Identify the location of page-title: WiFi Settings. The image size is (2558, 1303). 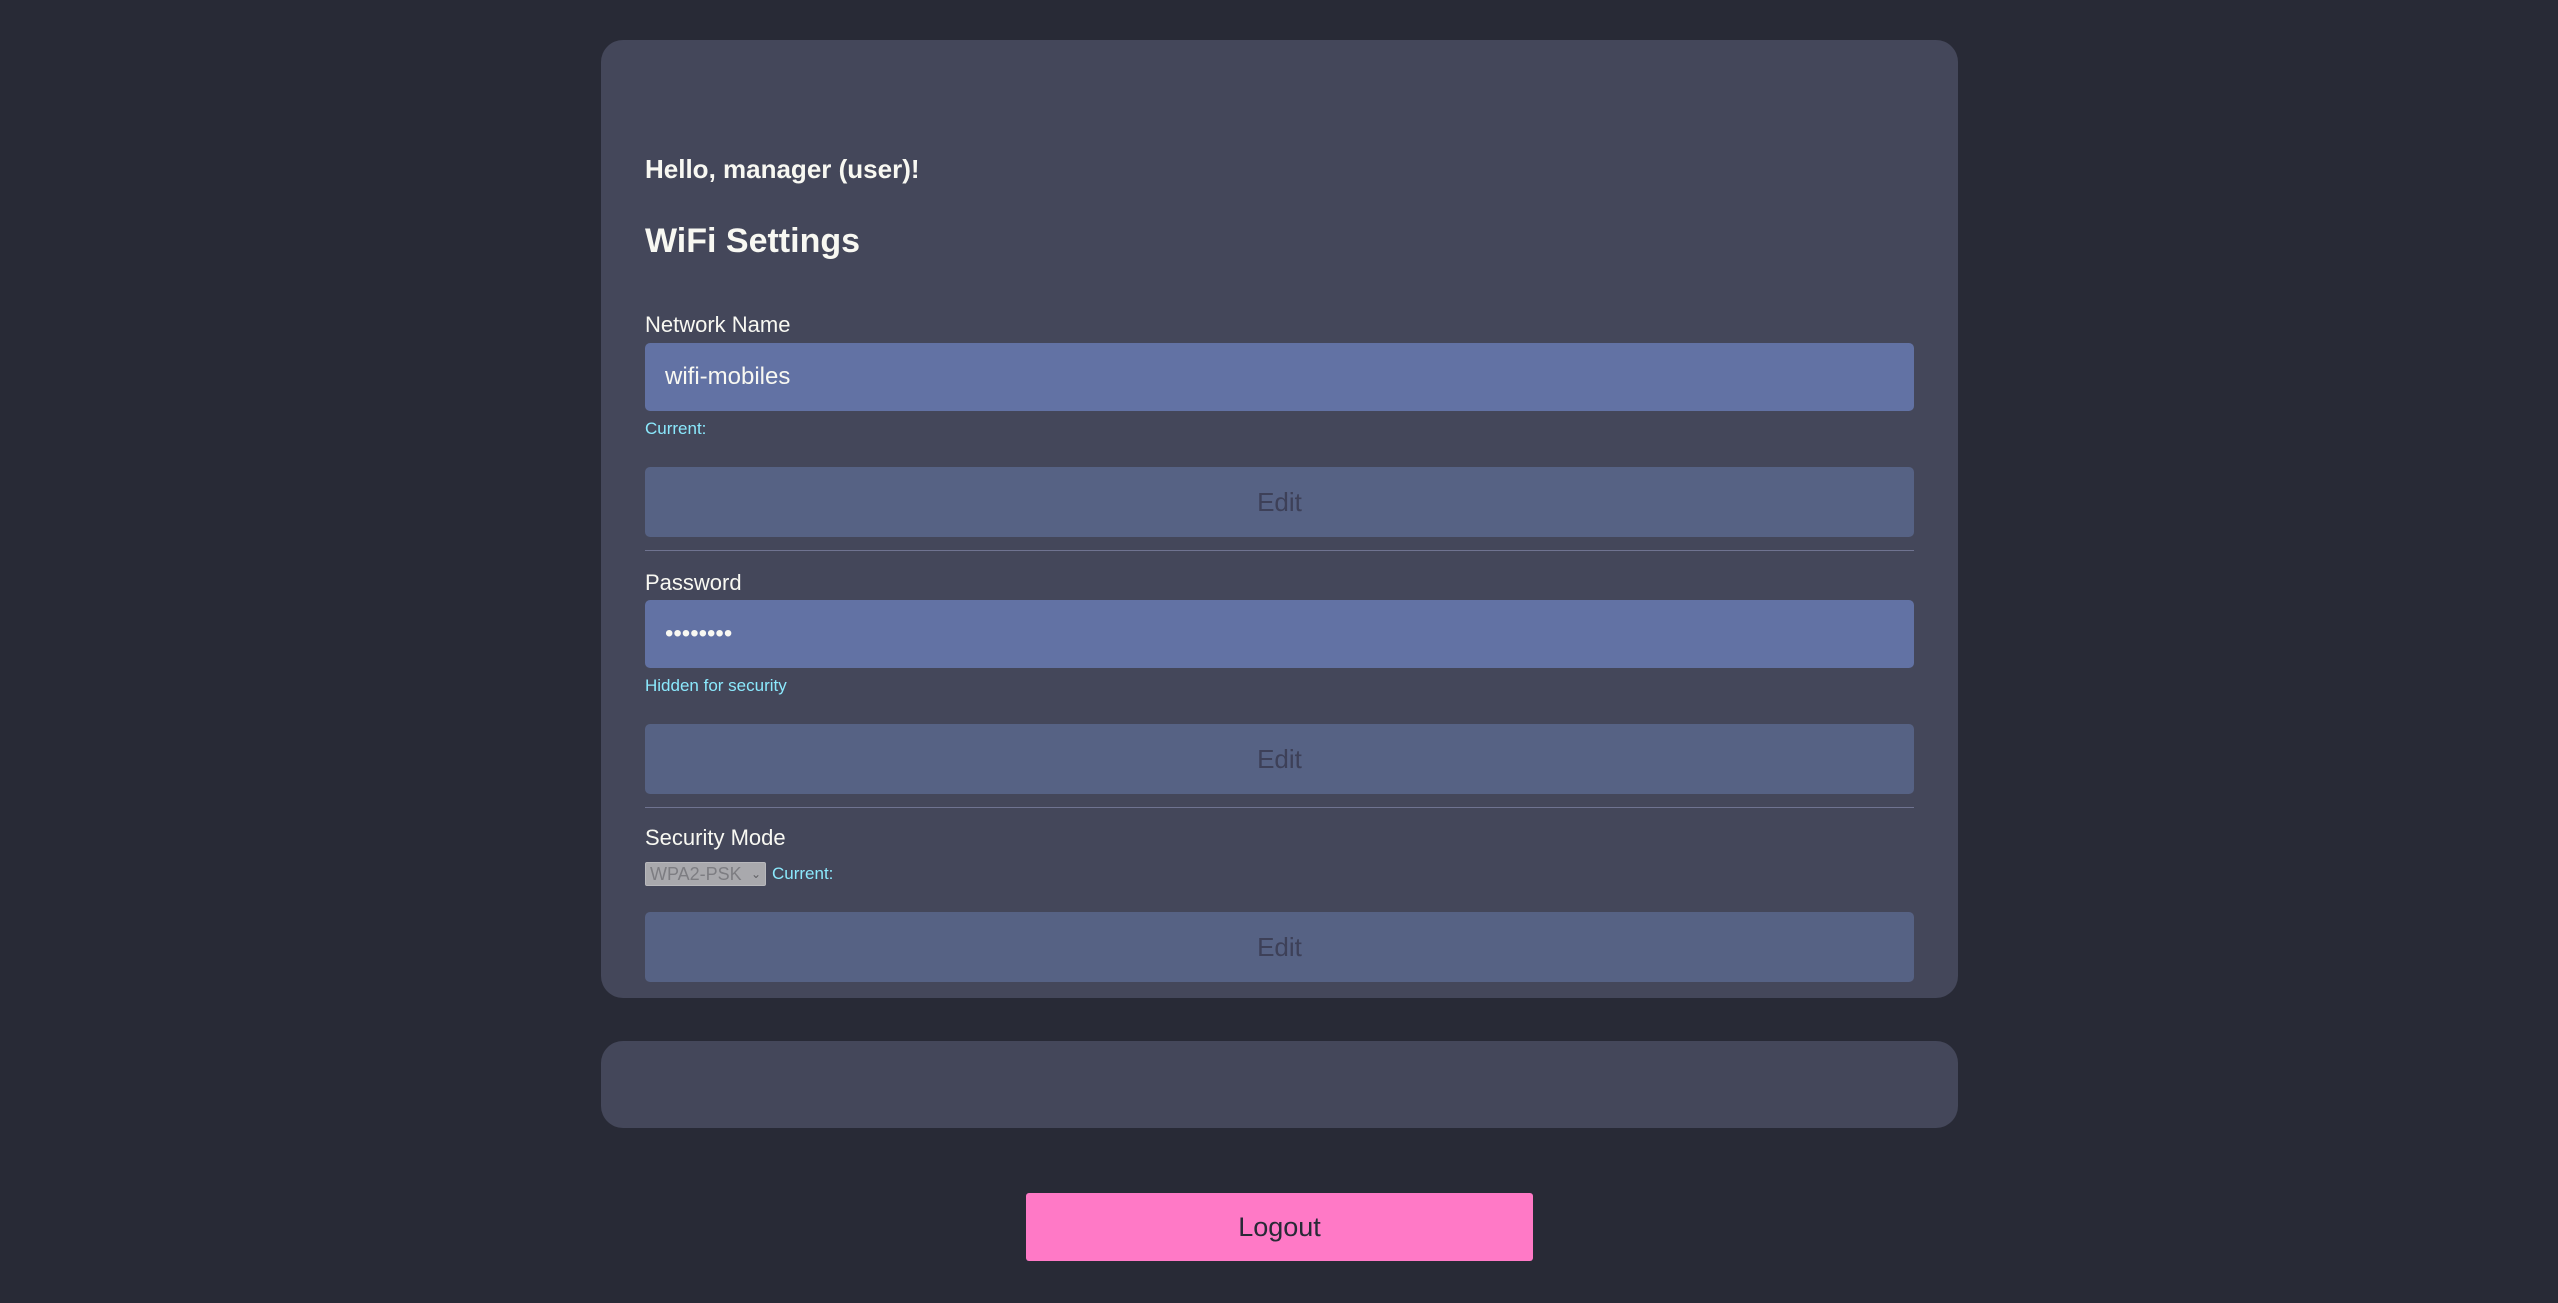
(753, 241).